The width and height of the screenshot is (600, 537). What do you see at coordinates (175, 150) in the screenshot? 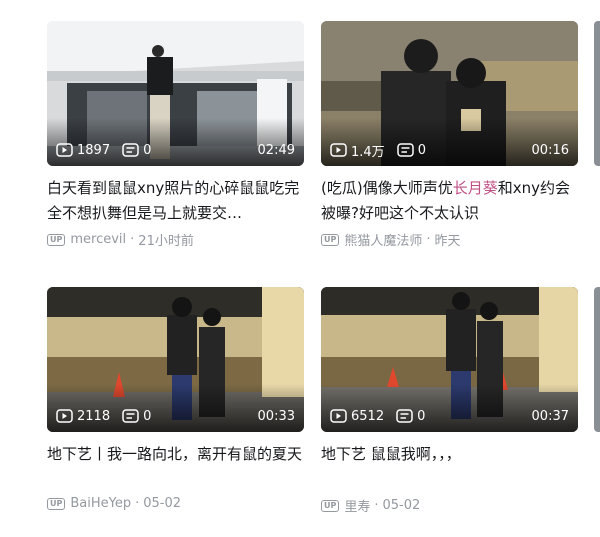
I see `thumbnail-stats: 1897 0 02:49` at bounding box center [175, 150].